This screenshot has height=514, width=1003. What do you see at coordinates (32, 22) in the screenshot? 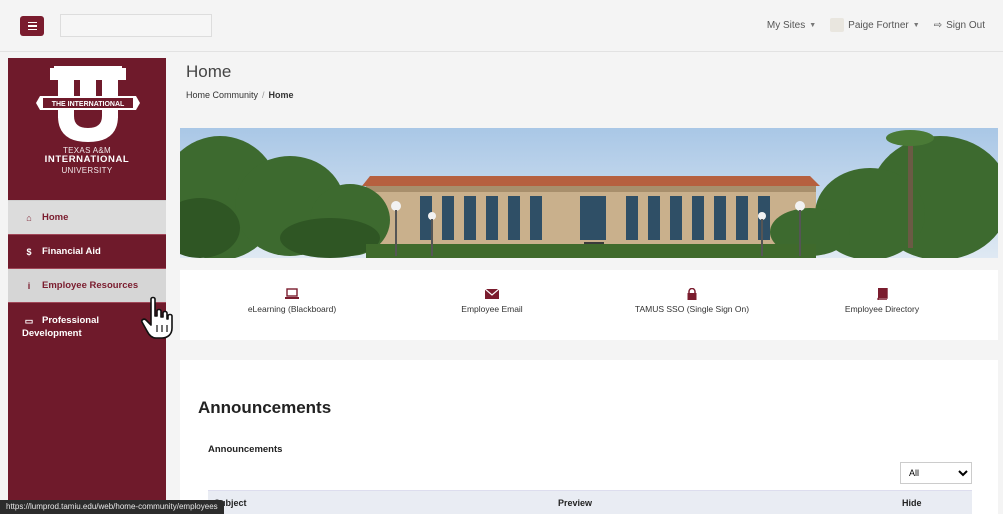
I see `hamburger-icon` at bounding box center [32, 22].